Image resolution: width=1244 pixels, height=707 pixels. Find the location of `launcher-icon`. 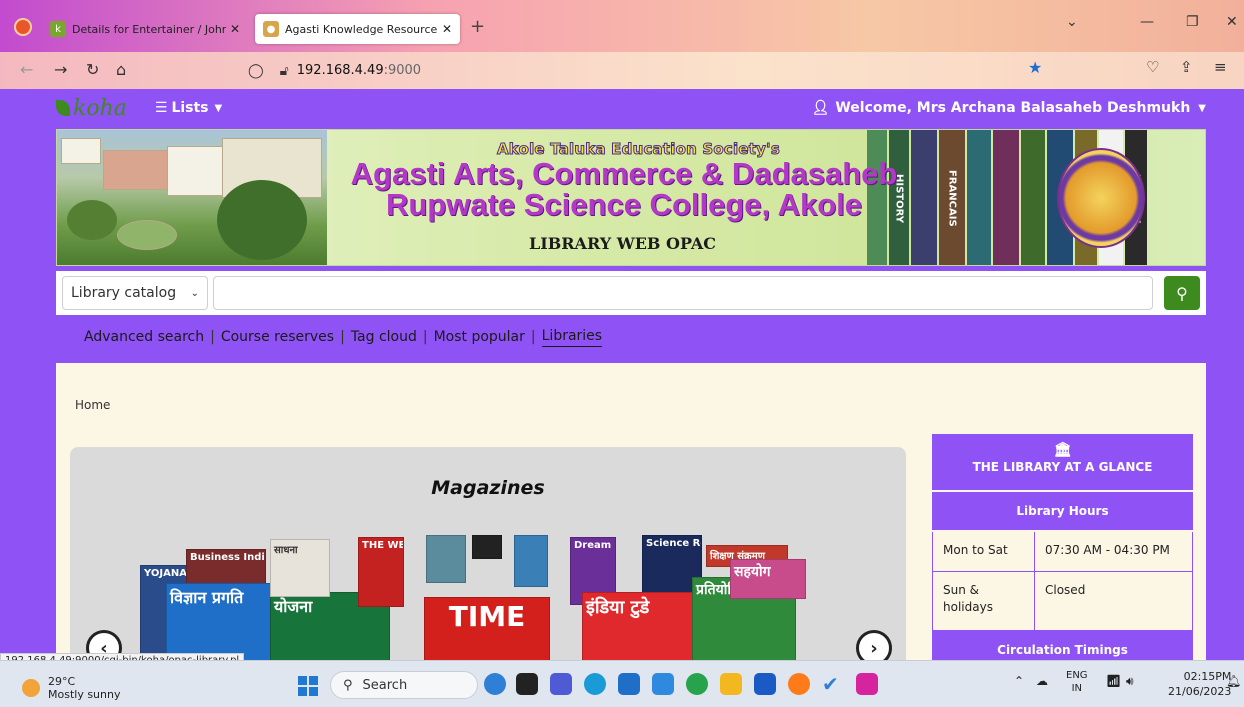

launcher-icon is located at coordinates (663, 684).